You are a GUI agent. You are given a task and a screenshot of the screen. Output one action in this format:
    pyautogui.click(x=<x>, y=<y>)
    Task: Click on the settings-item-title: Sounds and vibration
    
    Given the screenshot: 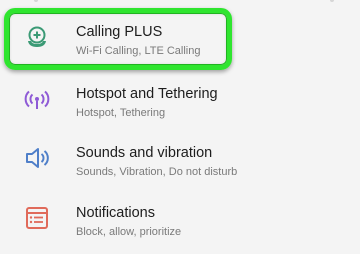 What is the action you would take?
    pyautogui.click(x=144, y=153)
    